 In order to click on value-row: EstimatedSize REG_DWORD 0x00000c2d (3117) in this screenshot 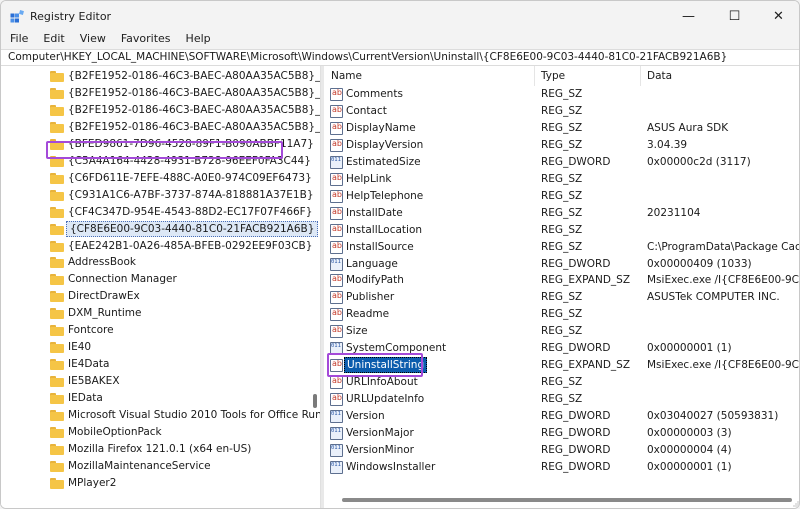, I will do `click(561, 162)`.